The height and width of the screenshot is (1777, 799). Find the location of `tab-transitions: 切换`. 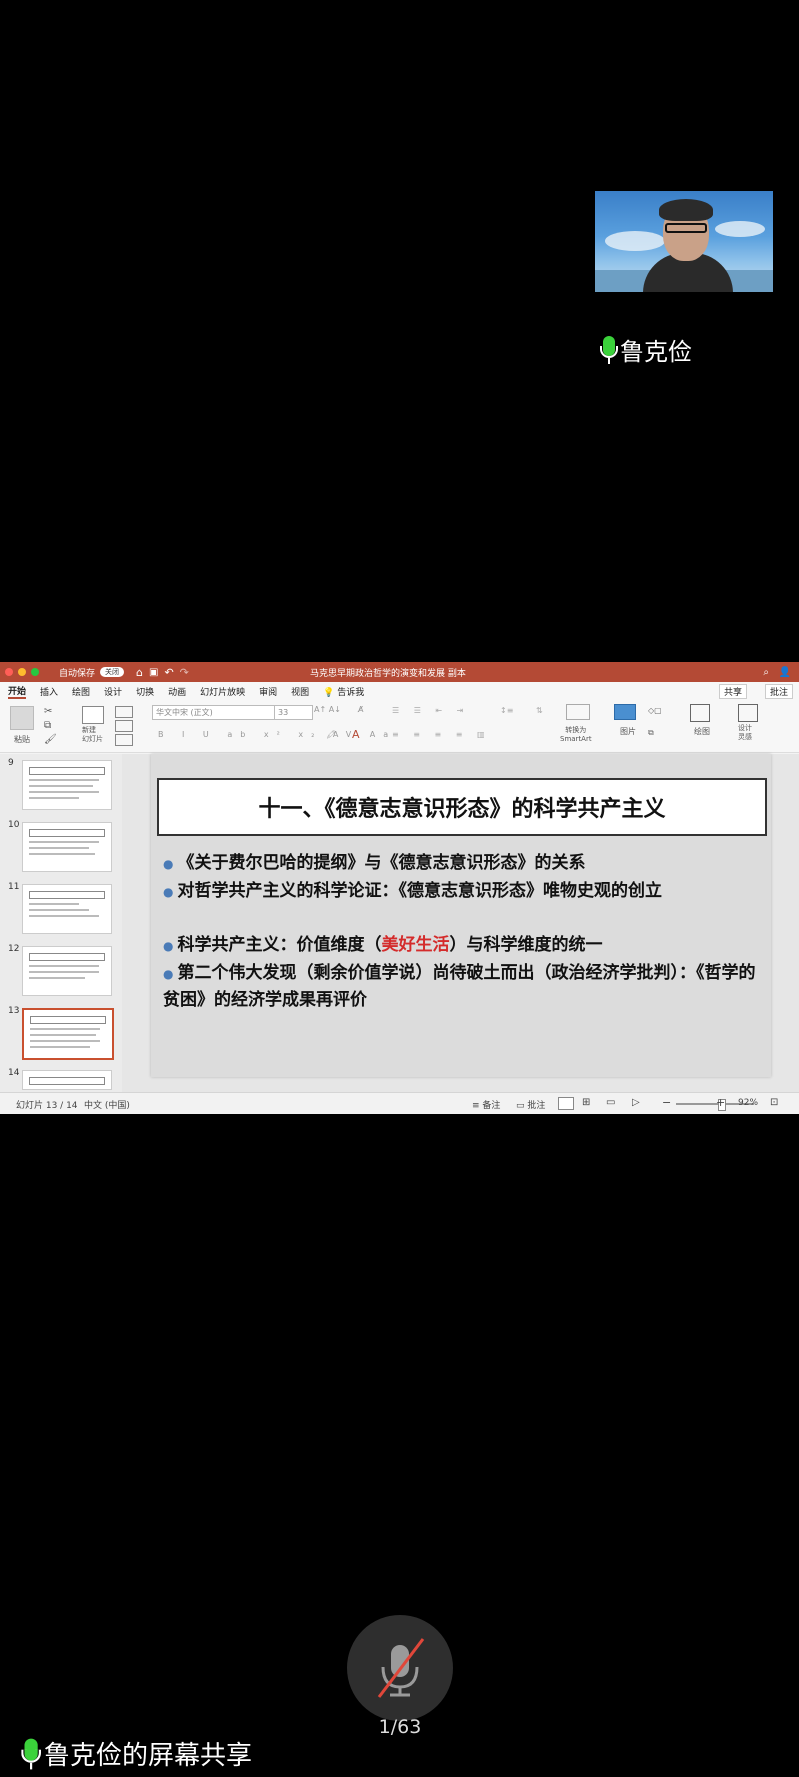

tab-transitions: 切换 is located at coordinates (145, 691).